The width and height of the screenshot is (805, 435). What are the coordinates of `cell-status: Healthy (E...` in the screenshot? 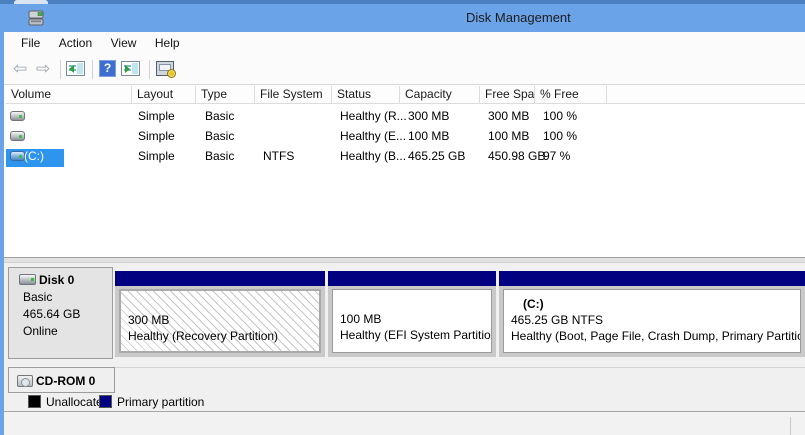 It's located at (373, 136).